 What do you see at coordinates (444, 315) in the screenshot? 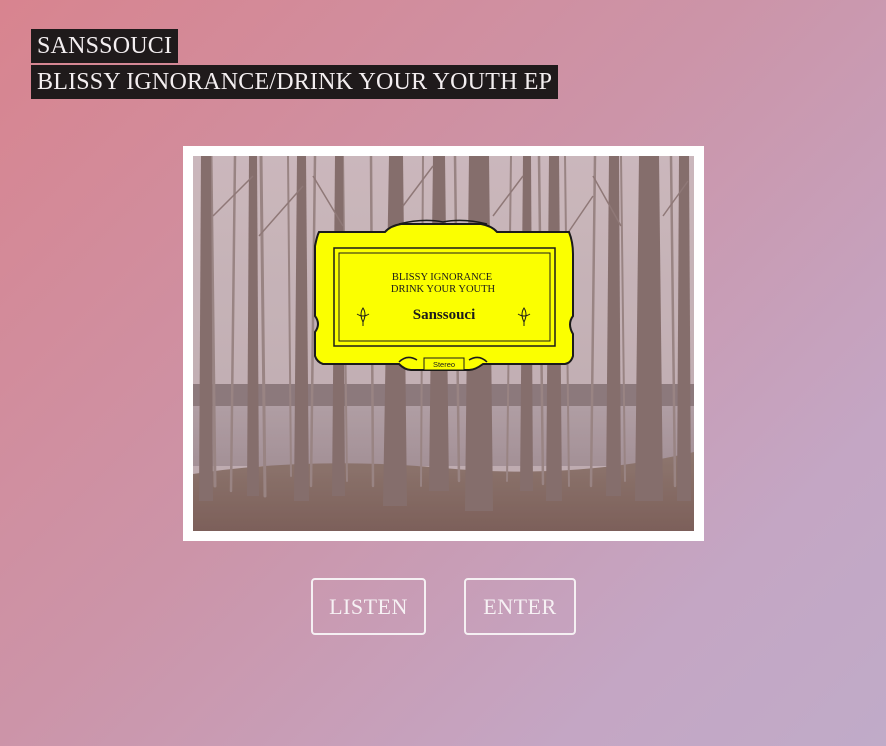
I see `label-artist: Sanssouci` at bounding box center [444, 315].